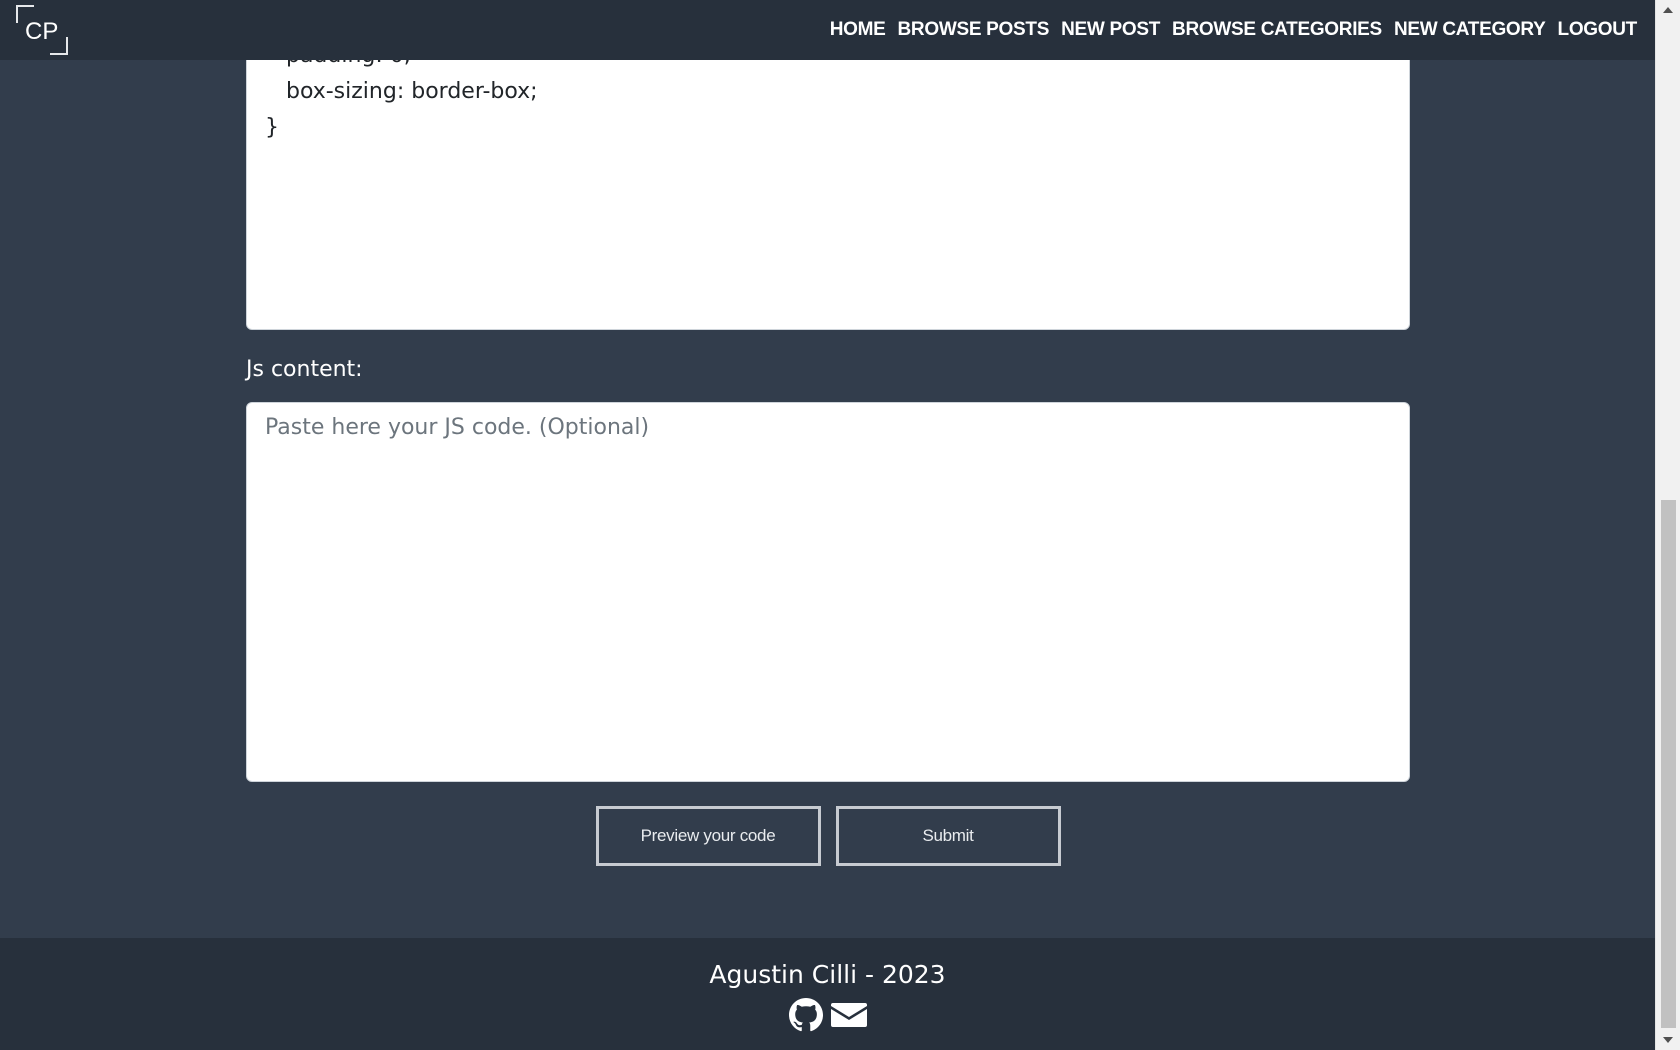  Describe the element at coordinates (1668, 764) in the screenshot. I see `scrollbar-thumb` at that location.